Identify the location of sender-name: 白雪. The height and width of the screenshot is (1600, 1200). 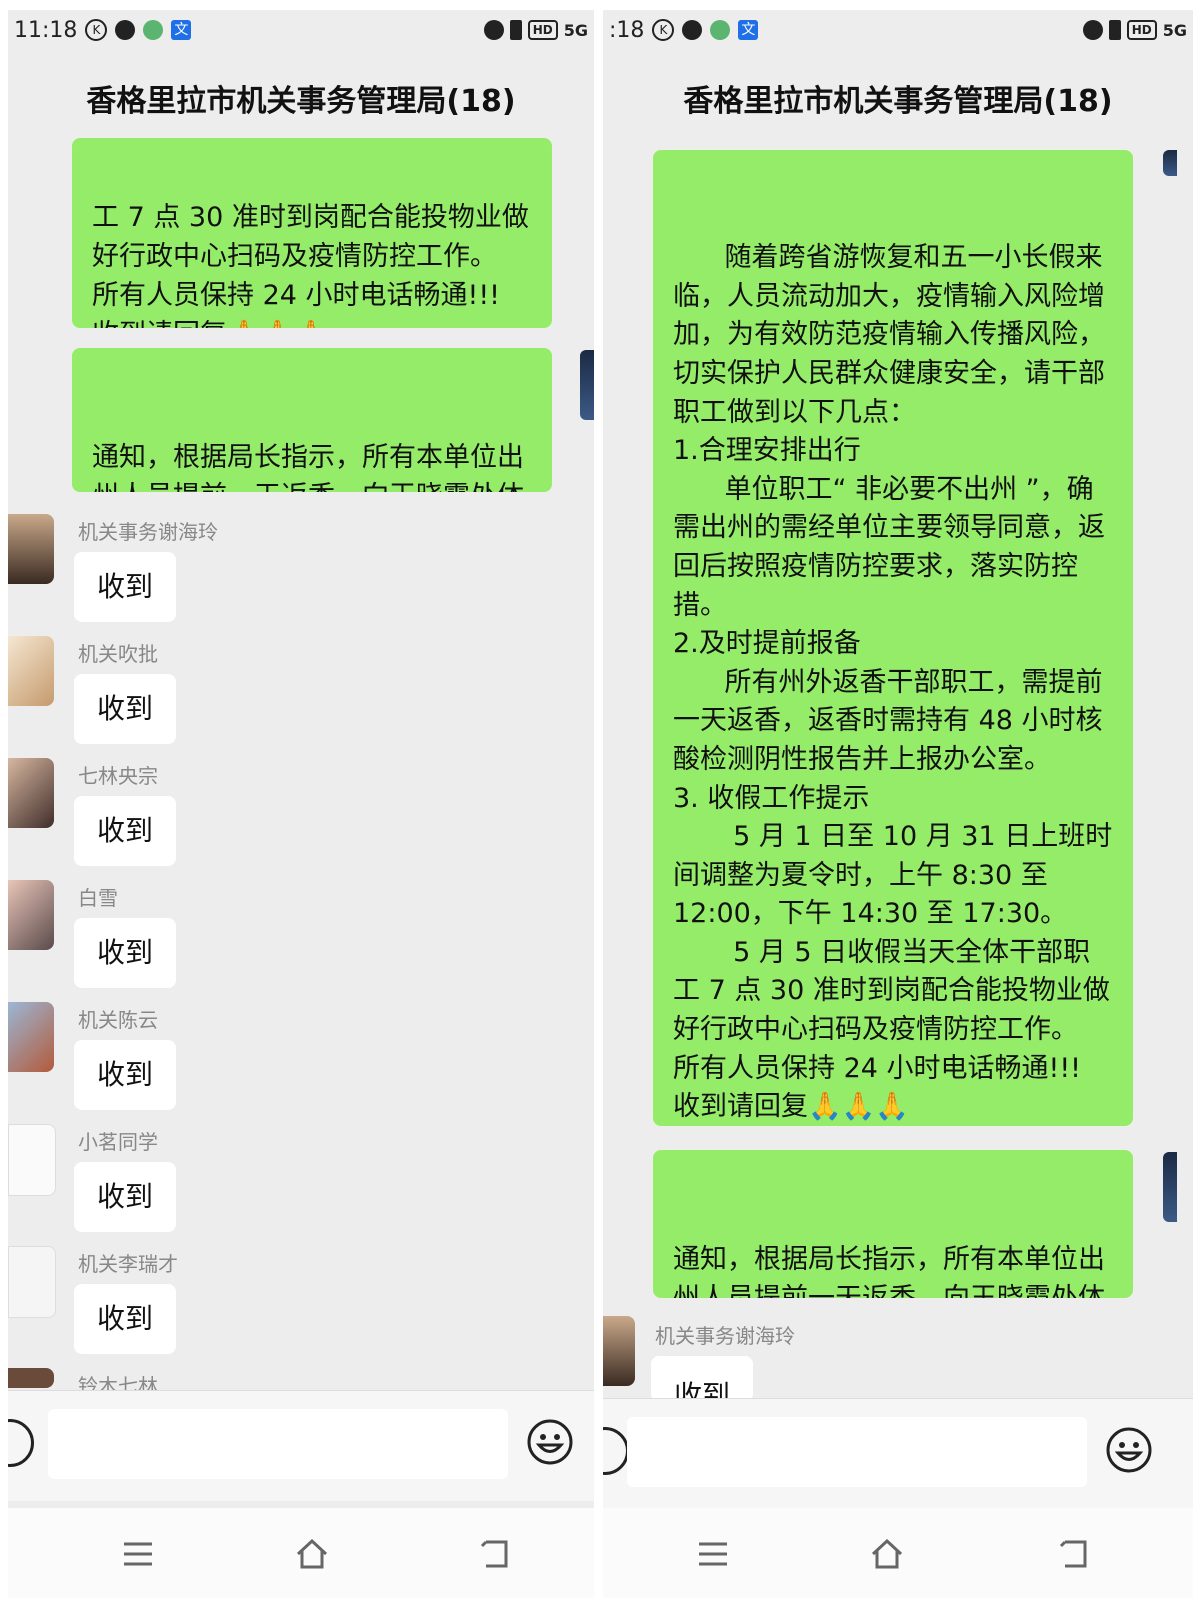
(98, 898).